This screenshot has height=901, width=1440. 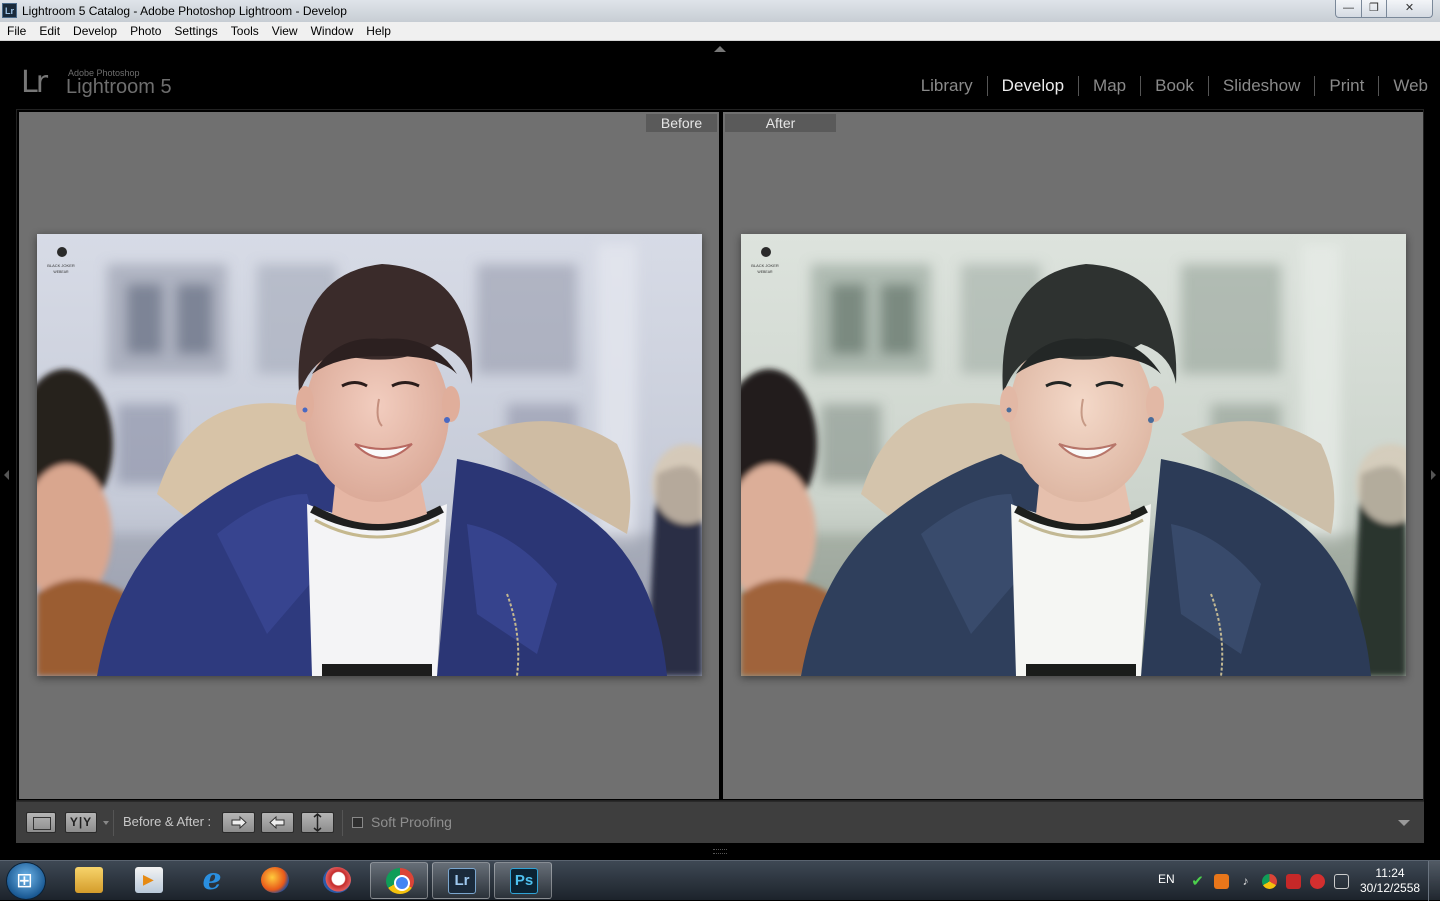 What do you see at coordinates (1293, 881) in the screenshot?
I see `shield-icon` at bounding box center [1293, 881].